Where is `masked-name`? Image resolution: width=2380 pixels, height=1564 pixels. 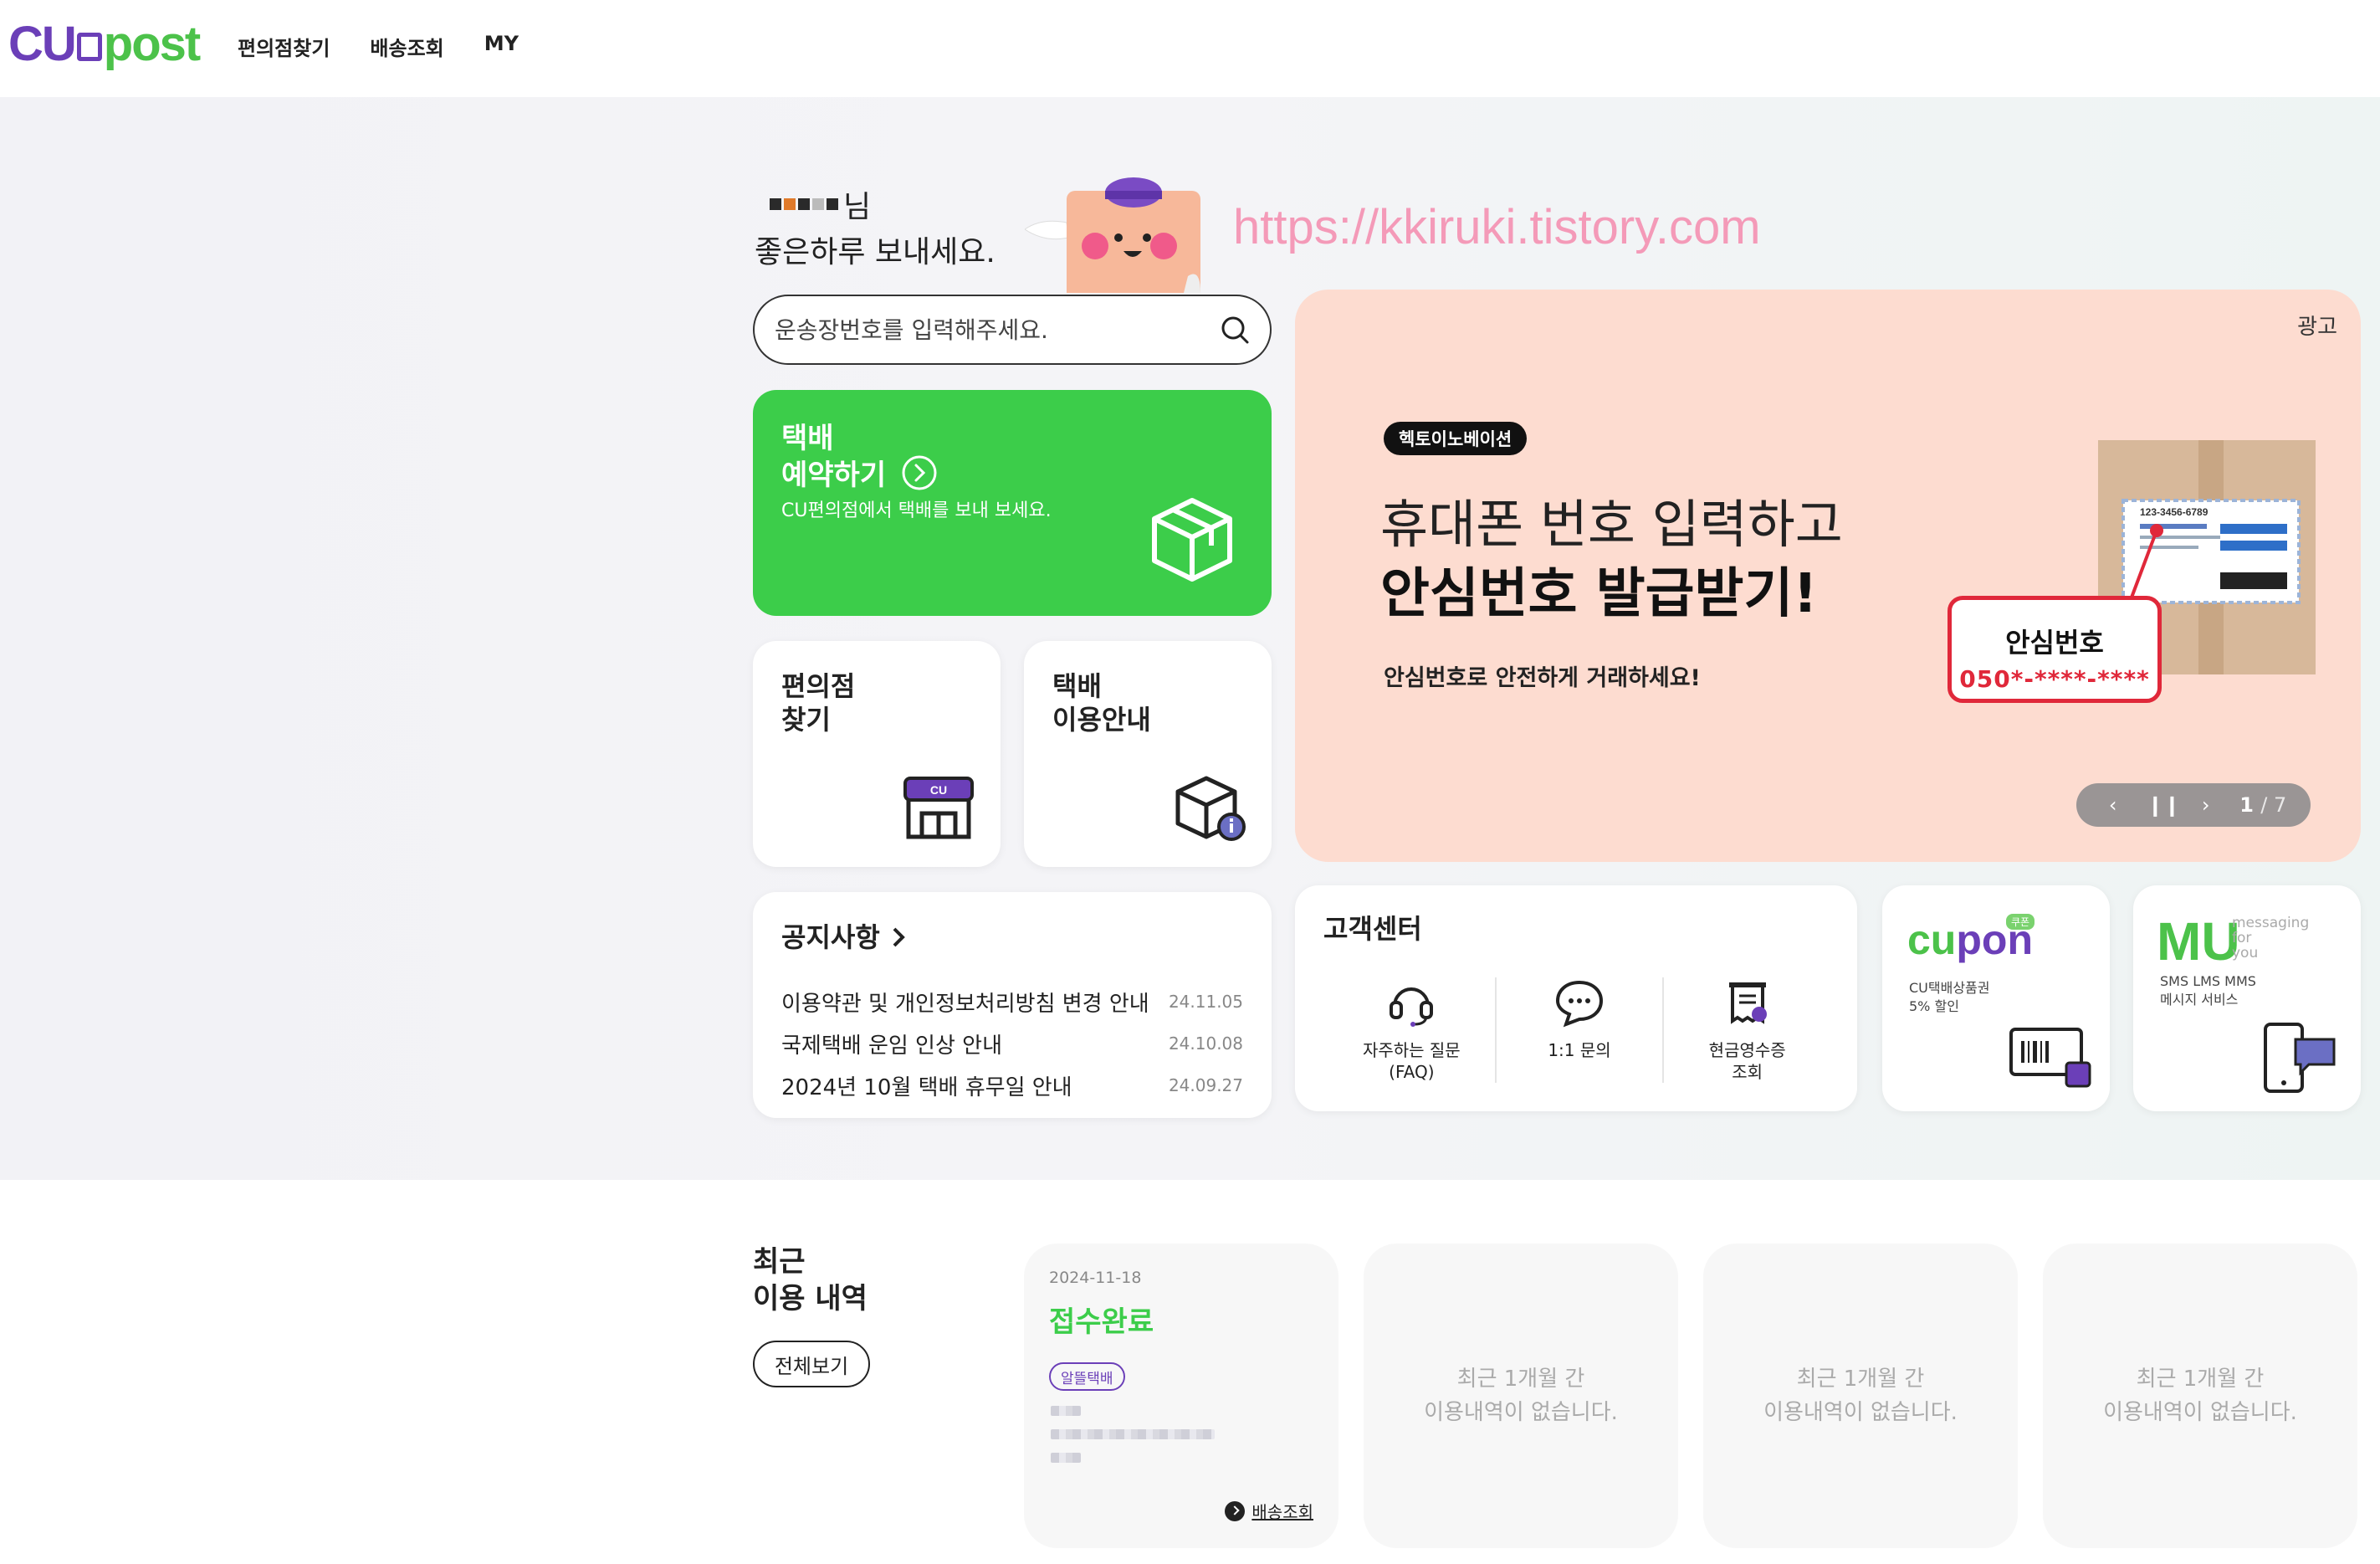
masked-name is located at coordinates (804, 204).